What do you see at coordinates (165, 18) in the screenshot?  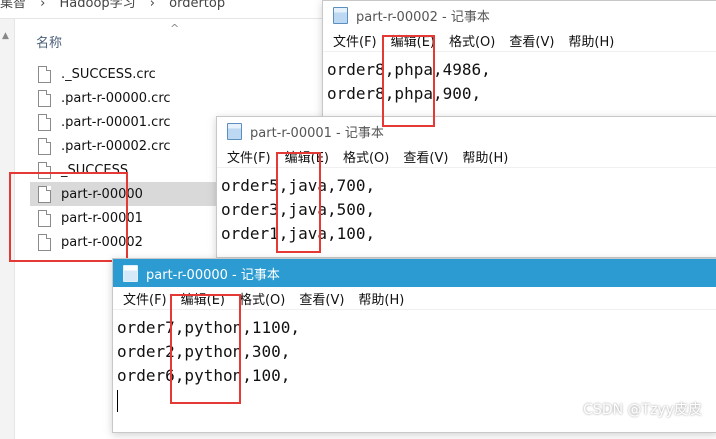 I see `divider` at bounding box center [165, 18].